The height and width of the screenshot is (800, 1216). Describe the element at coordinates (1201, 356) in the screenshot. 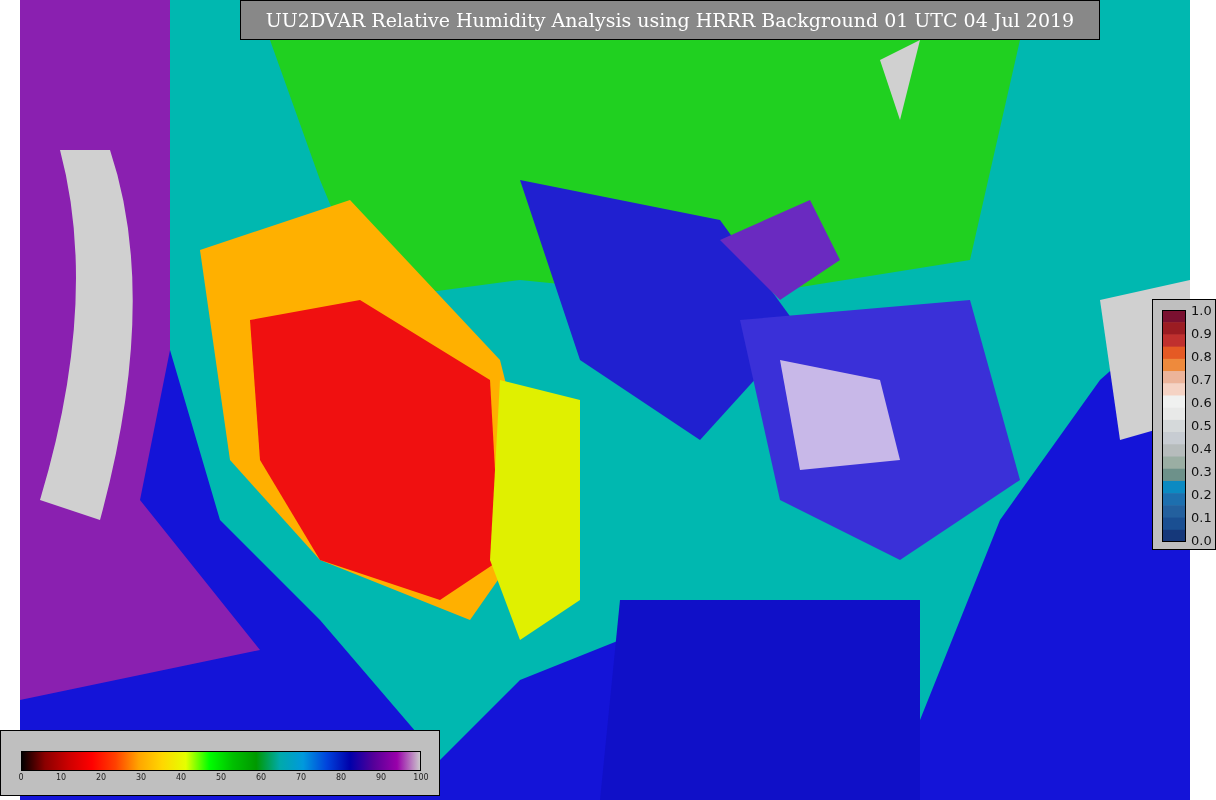

I see `tick-label: 0.8` at that location.